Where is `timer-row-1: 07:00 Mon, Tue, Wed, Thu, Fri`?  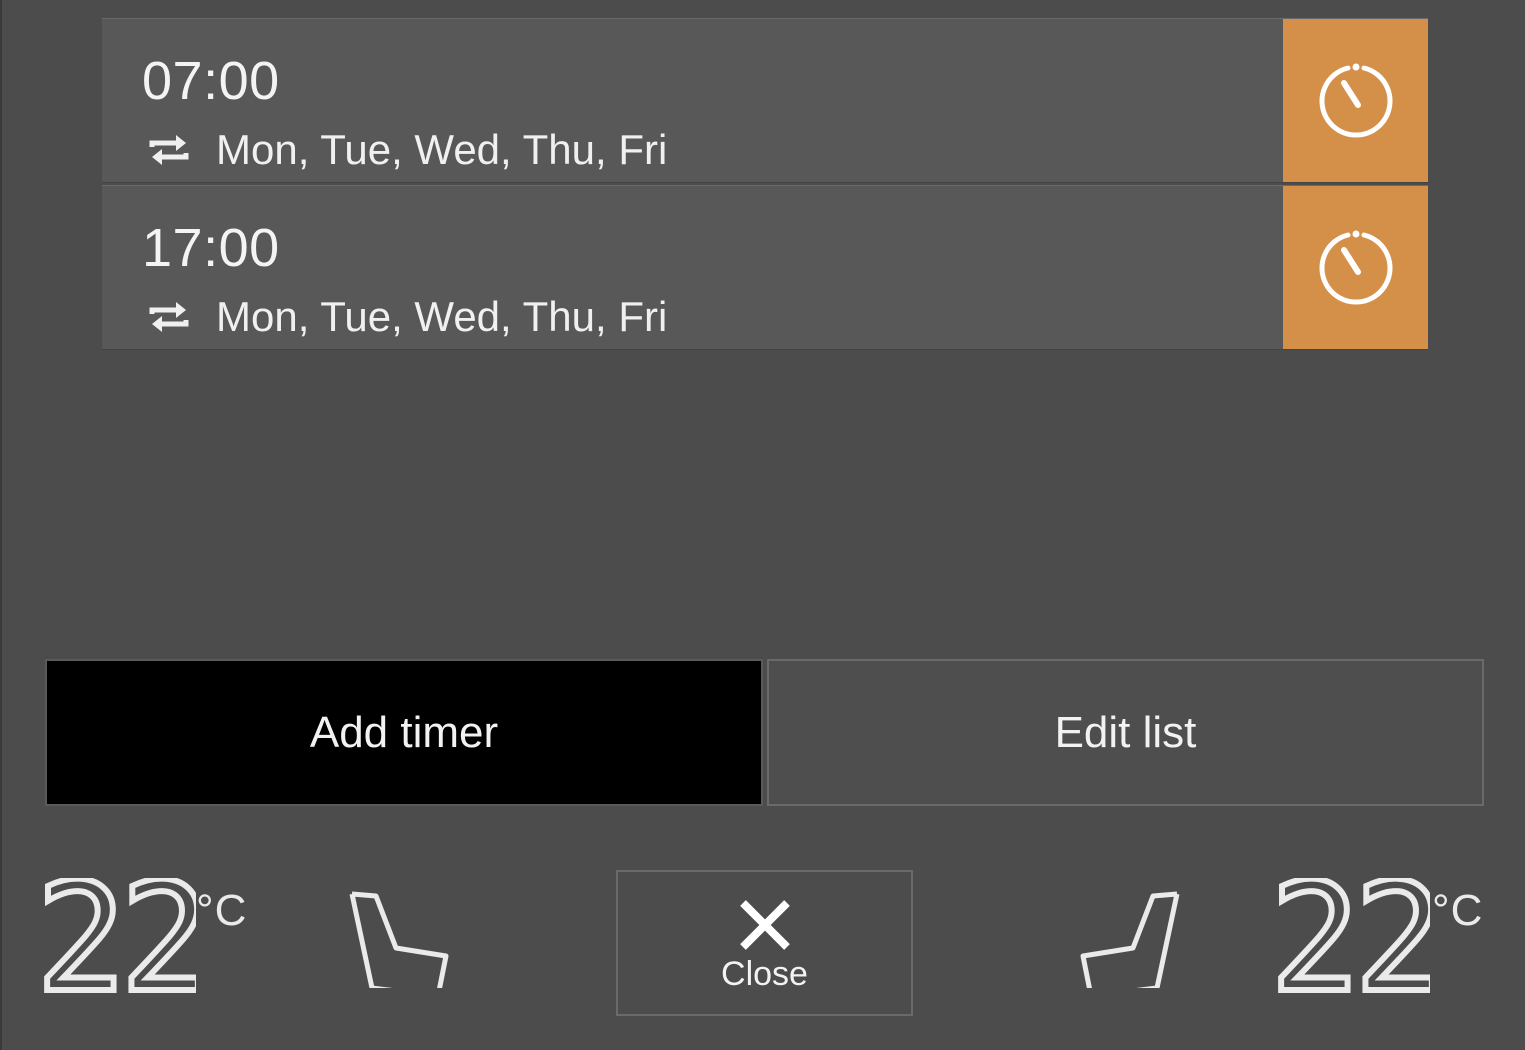 timer-row-1: 07:00 Mon, Tue, Wed, Thu, Fri is located at coordinates (765, 100).